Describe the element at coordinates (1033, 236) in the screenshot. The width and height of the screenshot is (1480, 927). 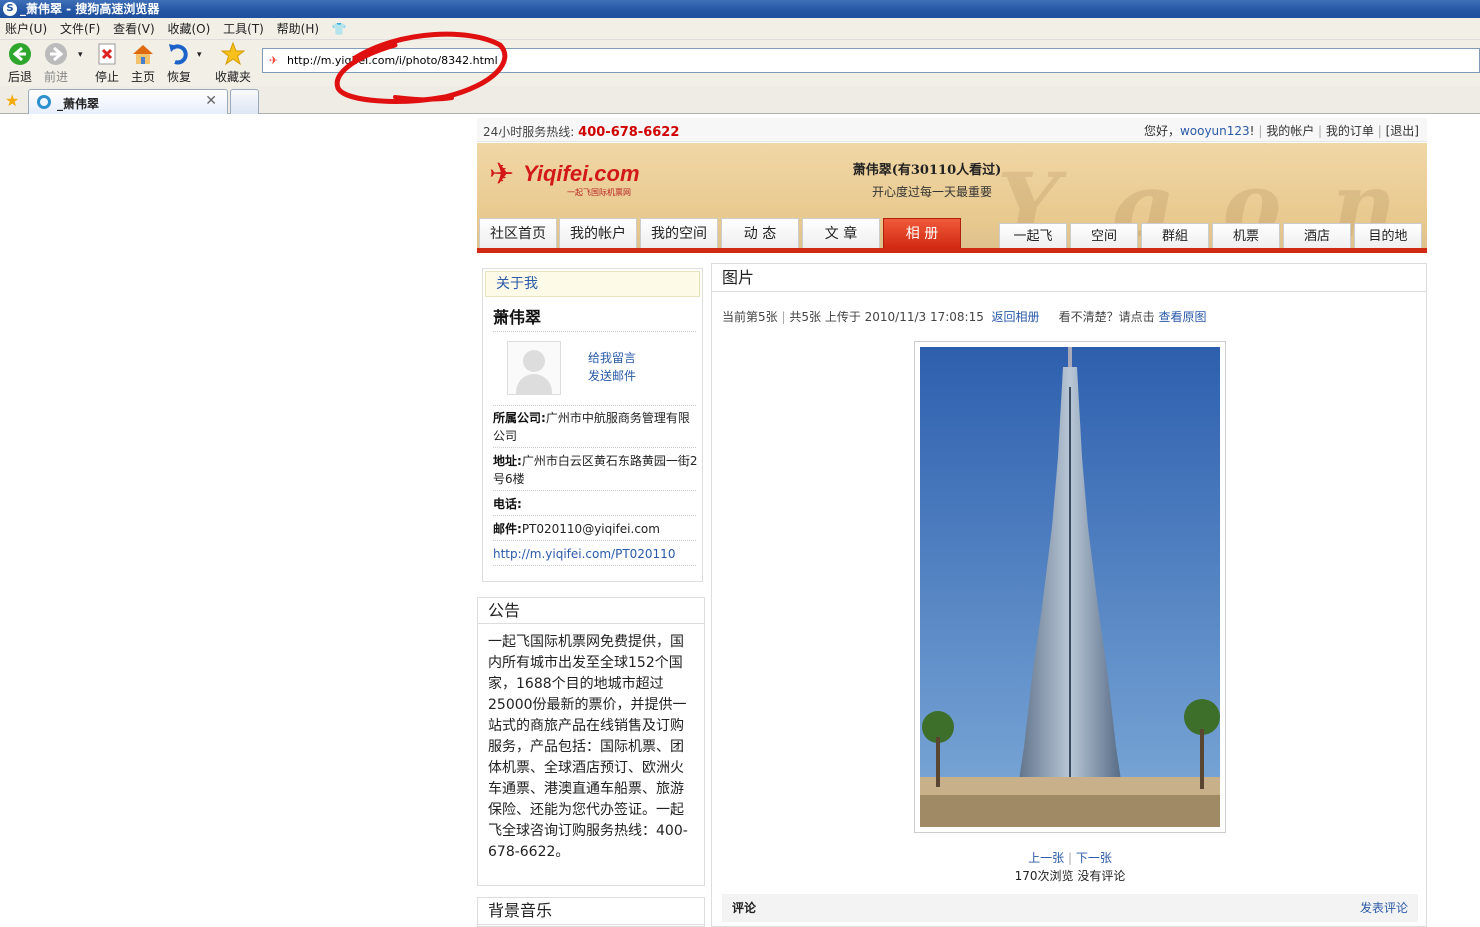
I see `subnav-yiqifei: 一起飞` at that location.